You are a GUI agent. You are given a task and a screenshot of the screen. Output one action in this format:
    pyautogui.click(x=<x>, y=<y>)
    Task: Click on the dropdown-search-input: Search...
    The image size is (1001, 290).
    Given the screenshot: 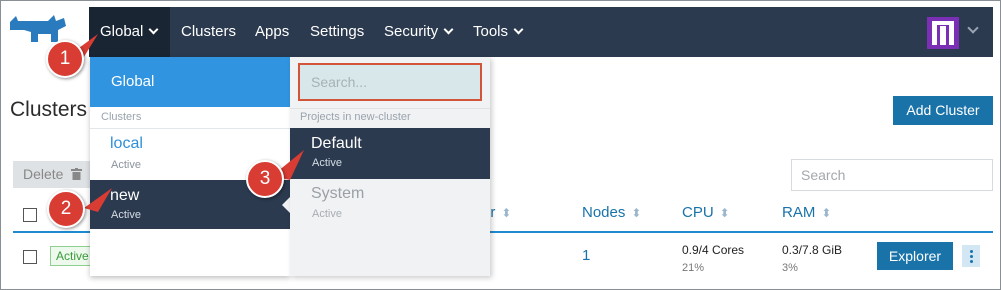 What is the action you would take?
    pyautogui.click(x=390, y=82)
    